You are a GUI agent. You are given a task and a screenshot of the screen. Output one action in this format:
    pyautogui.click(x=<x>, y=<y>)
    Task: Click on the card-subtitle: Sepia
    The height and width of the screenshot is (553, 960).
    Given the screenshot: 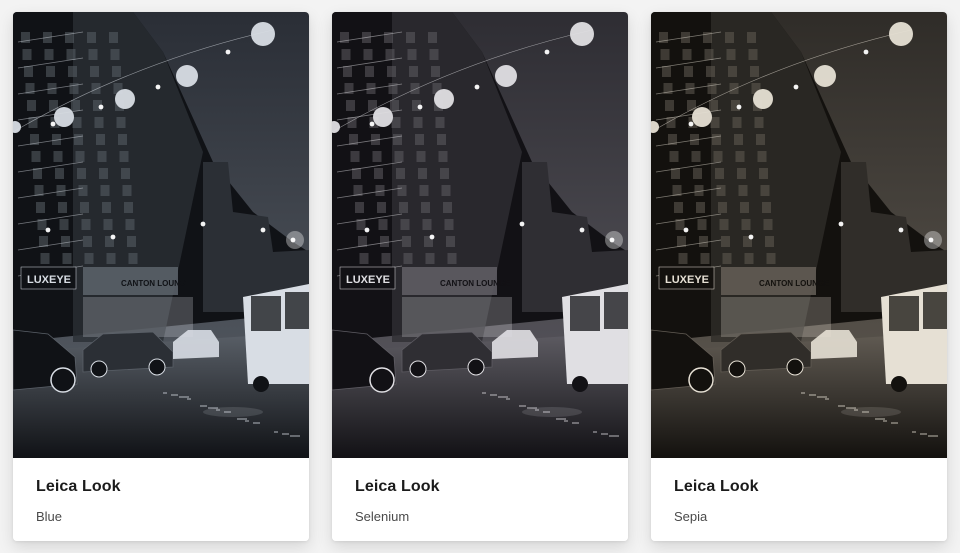 What is the action you would take?
    pyautogui.click(x=691, y=516)
    